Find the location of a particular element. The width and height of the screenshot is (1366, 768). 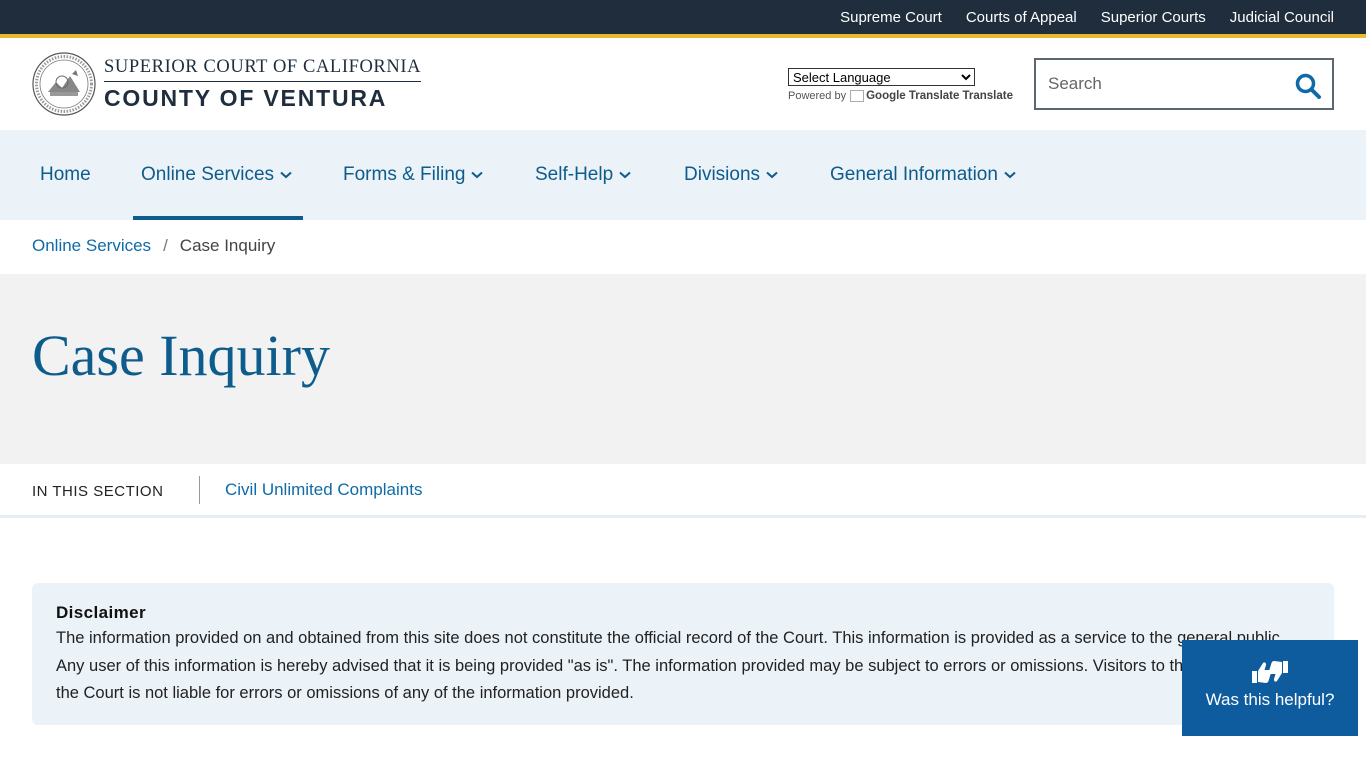

section-divider is located at coordinates (199, 490).